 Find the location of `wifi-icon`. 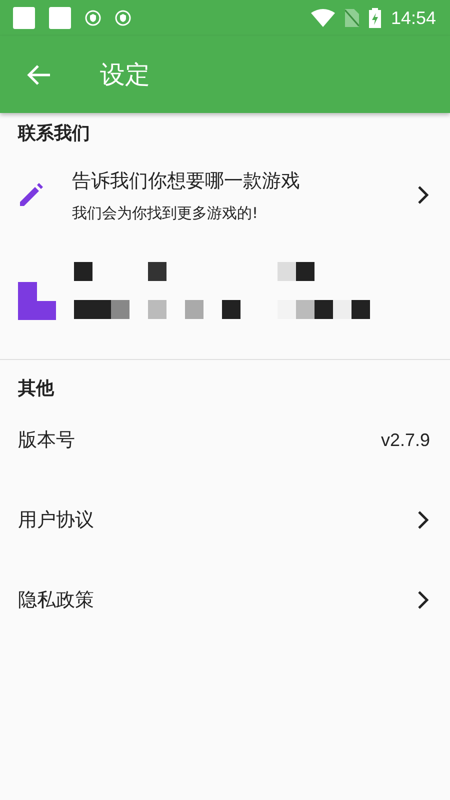

wifi-icon is located at coordinates (322, 18).